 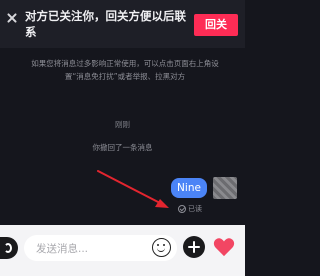 What do you see at coordinates (195, 208) in the screenshot?
I see `read-label: 已读` at bounding box center [195, 208].